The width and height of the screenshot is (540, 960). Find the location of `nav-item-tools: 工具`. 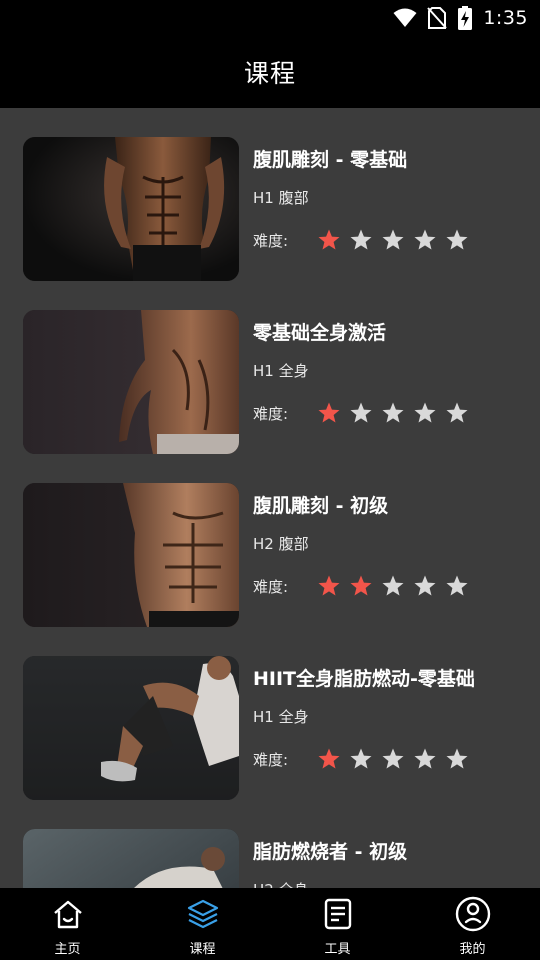

nav-item-tools: 工具 is located at coordinates (337, 924).